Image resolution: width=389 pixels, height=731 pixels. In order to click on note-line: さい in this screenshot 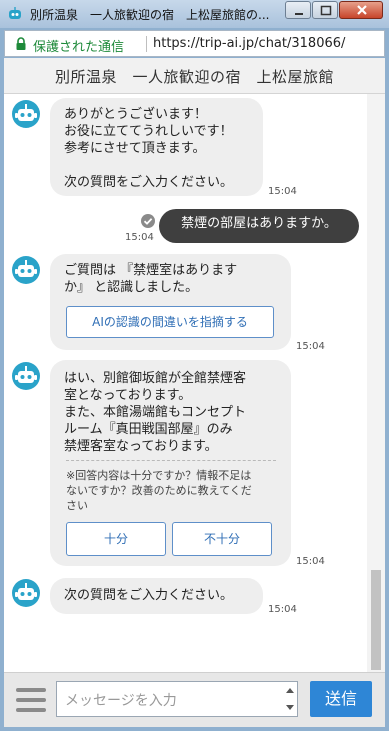, I will do `click(77, 505)`.